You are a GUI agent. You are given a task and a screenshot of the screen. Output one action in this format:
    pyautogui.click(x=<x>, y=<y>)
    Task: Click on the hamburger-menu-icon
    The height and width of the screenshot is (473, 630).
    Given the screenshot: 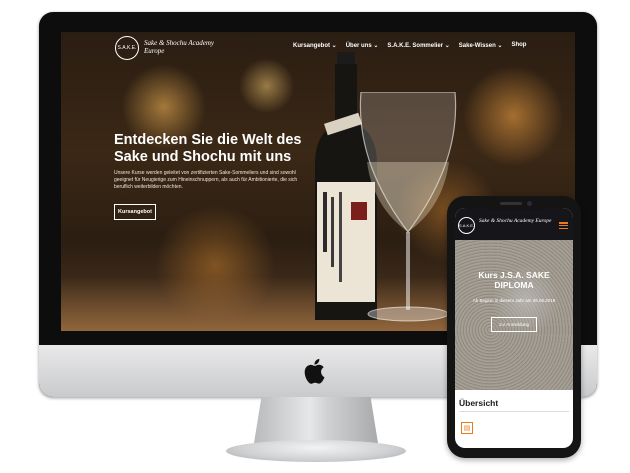 What is the action you would take?
    pyautogui.click(x=563, y=226)
    